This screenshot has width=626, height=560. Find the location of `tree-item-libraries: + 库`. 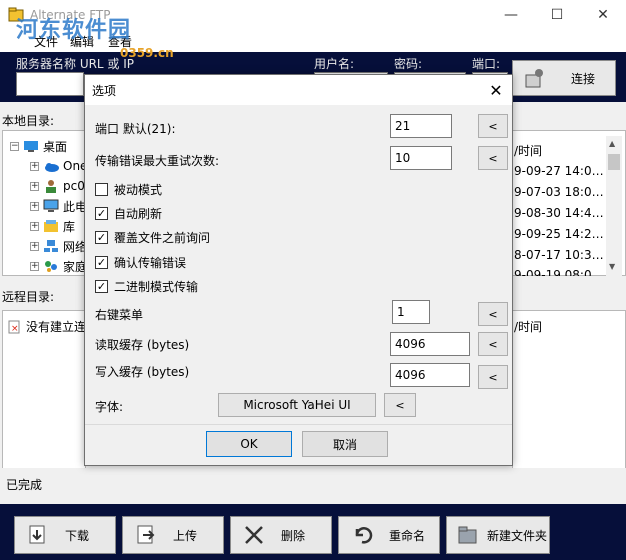

tree-item-libraries: + 库 is located at coordinates (52, 226).